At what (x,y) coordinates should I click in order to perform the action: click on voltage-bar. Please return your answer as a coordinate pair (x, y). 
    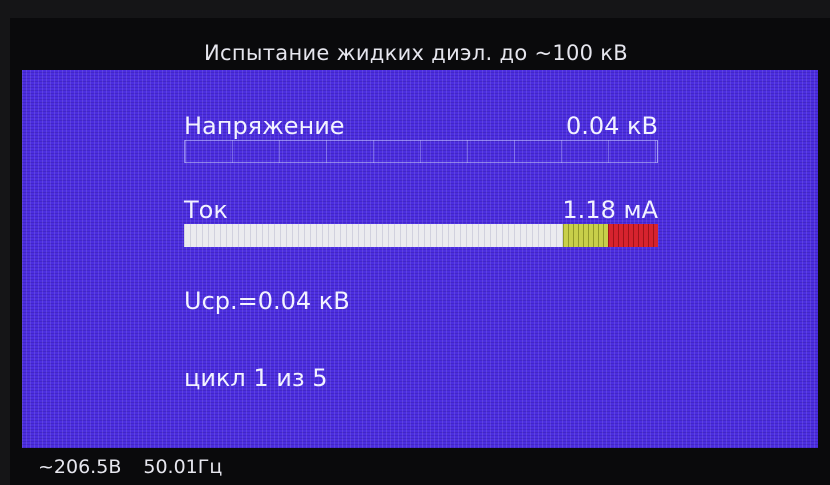
    Looking at the image, I should click on (421, 151).